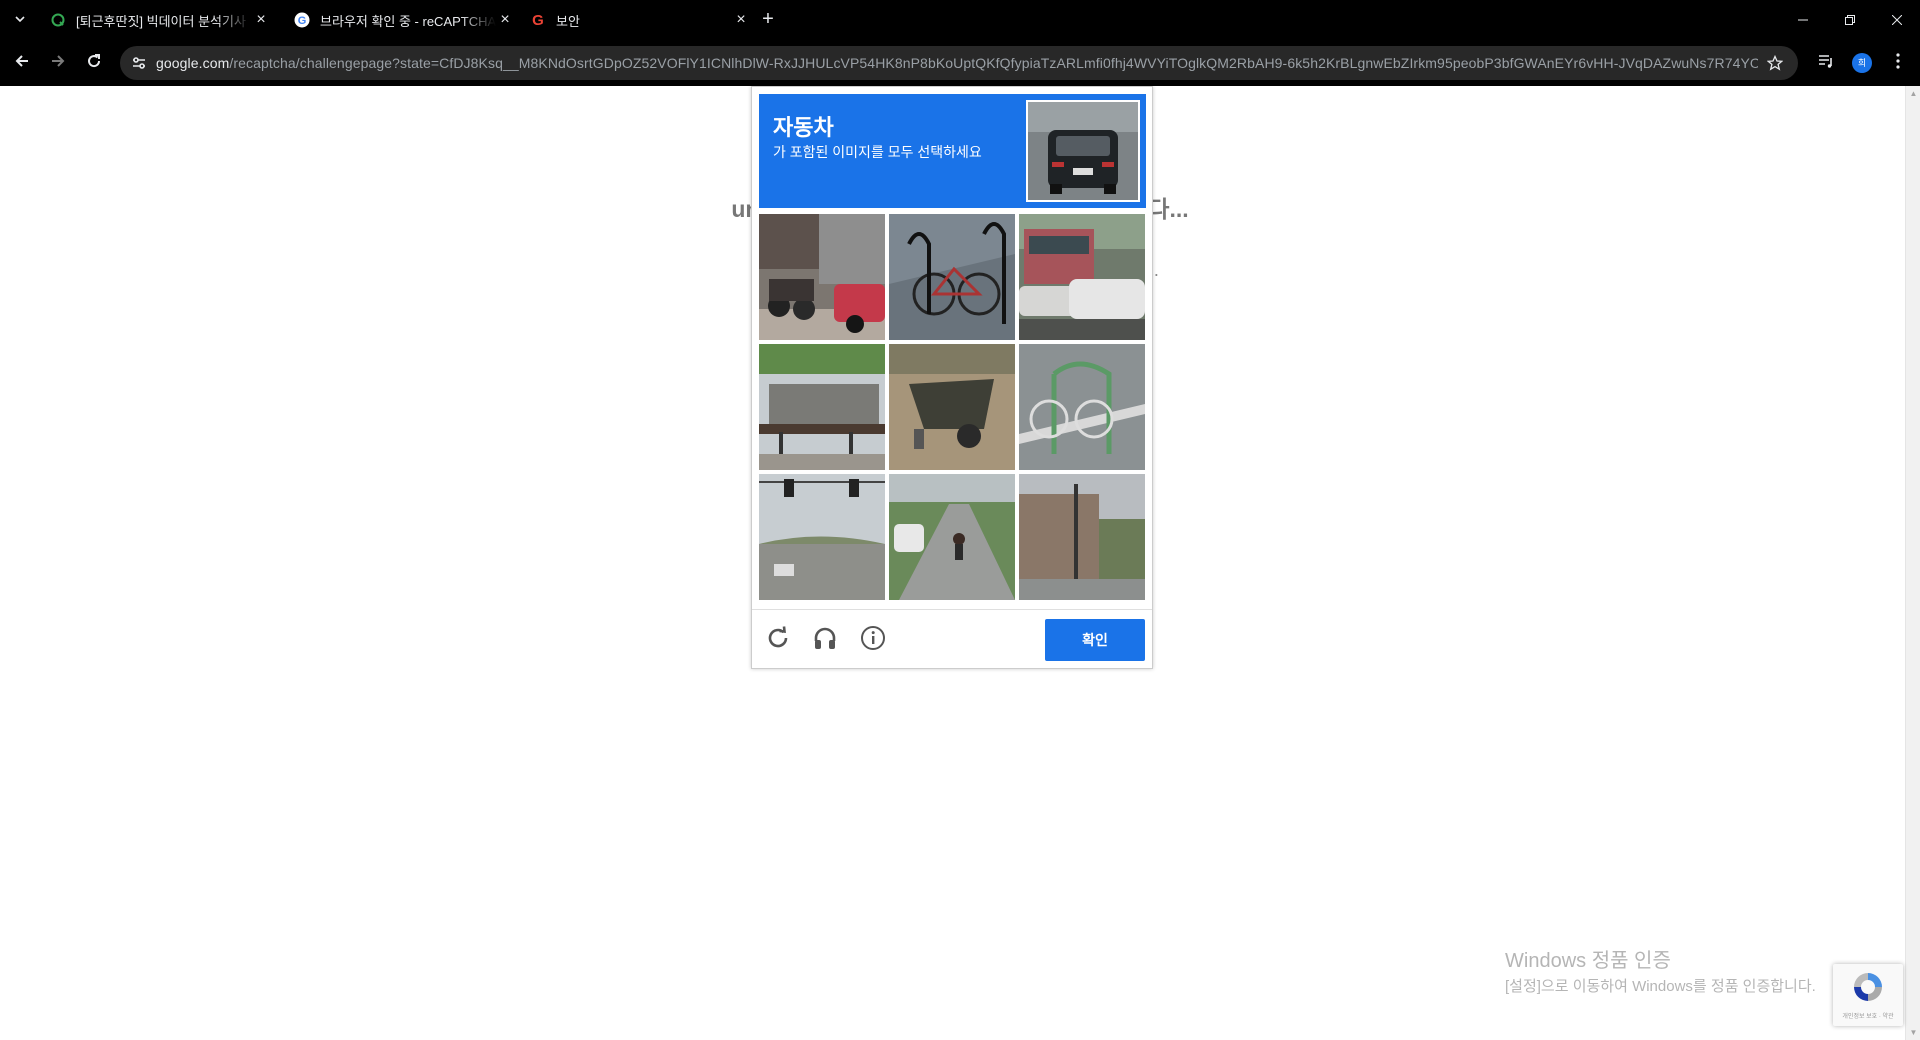 The height and width of the screenshot is (1040, 1920). I want to click on arrow-left-icon, so click(22, 63).